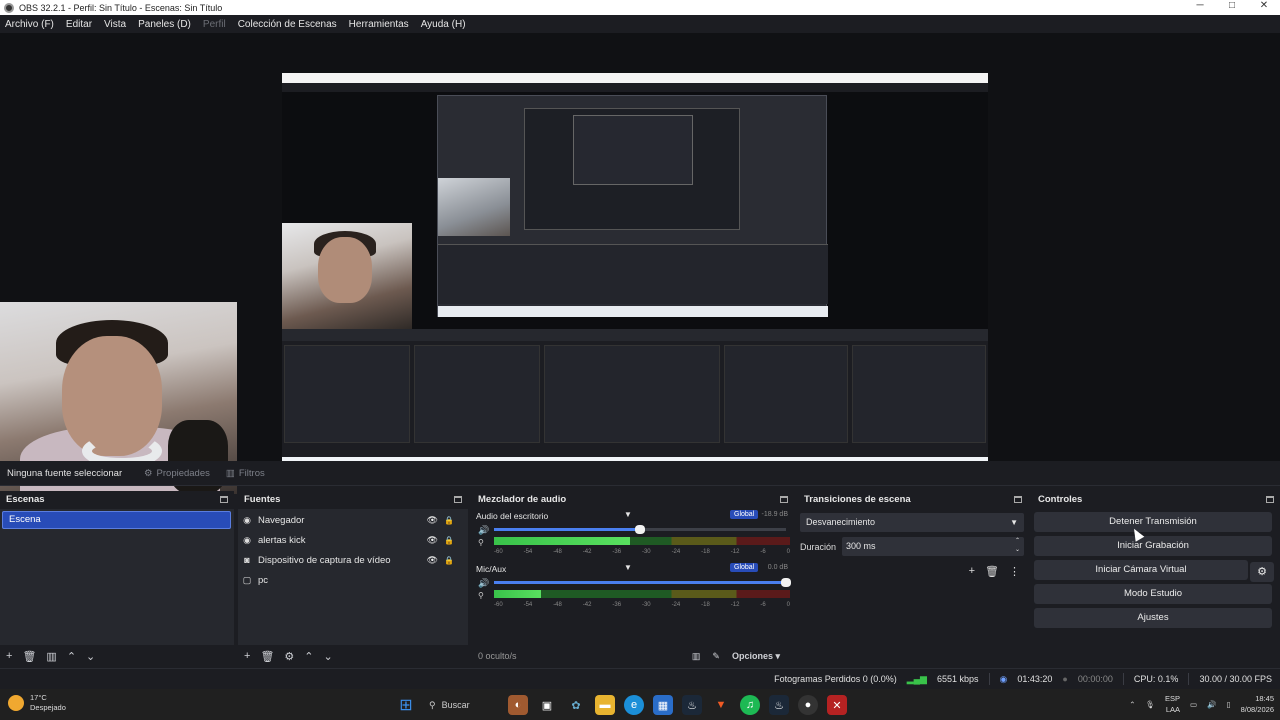 This screenshot has height=720, width=1280. I want to click on battery-icon: ▯, so click(1228, 704).